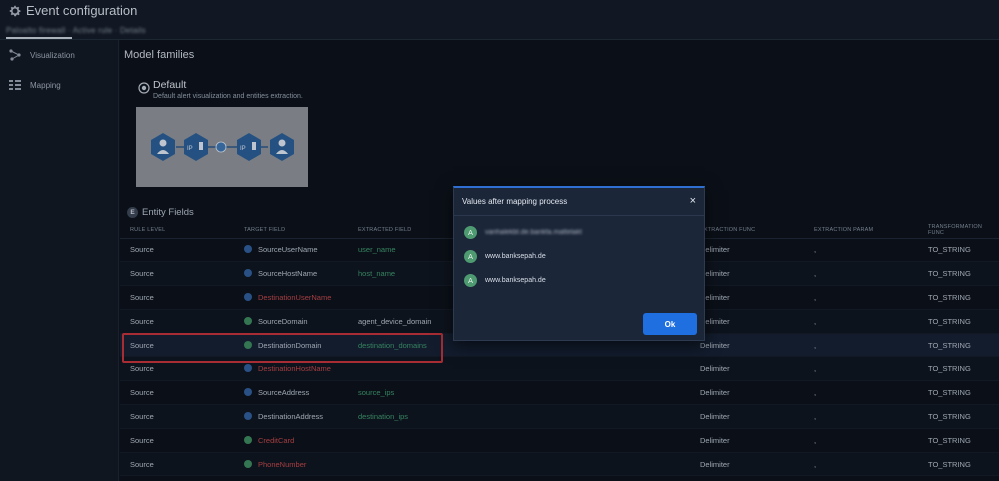  What do you see at coordinates (515, 201) in the screenshot?
I see `dialog-title: Values after mapping process` at bounding box center [515, 201].